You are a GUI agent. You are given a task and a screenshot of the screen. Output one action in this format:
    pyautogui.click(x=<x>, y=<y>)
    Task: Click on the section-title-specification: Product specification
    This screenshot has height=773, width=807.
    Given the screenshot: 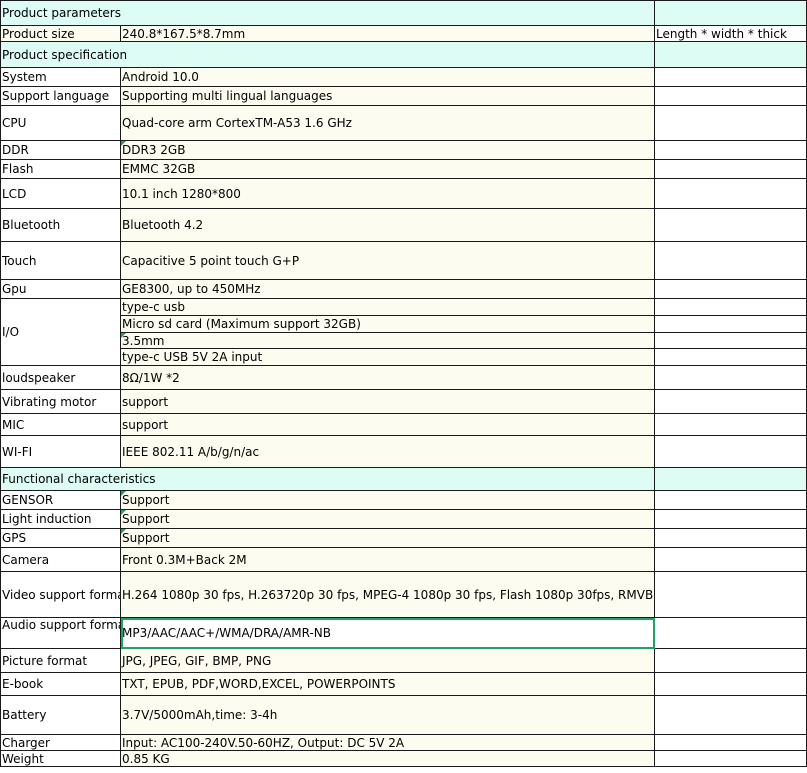 What is the action you would take?
    pyautogui.click(x=328, y=54)
    